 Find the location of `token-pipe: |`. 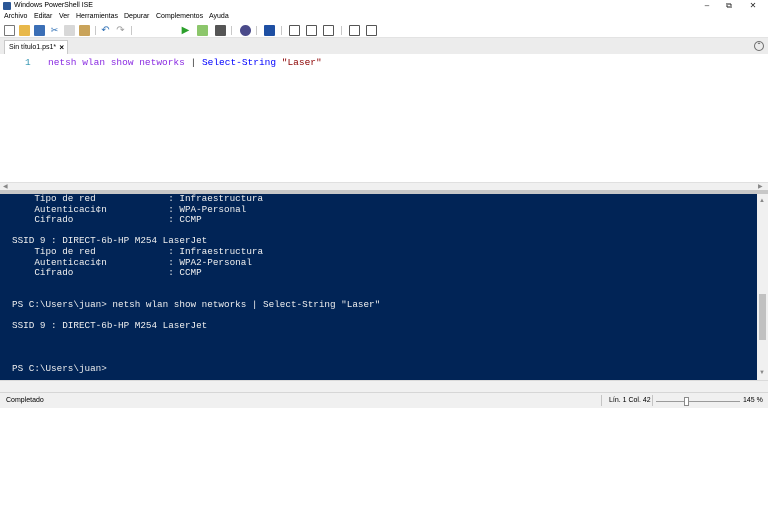

token-pipe: | is located at coordinates (196, 62).